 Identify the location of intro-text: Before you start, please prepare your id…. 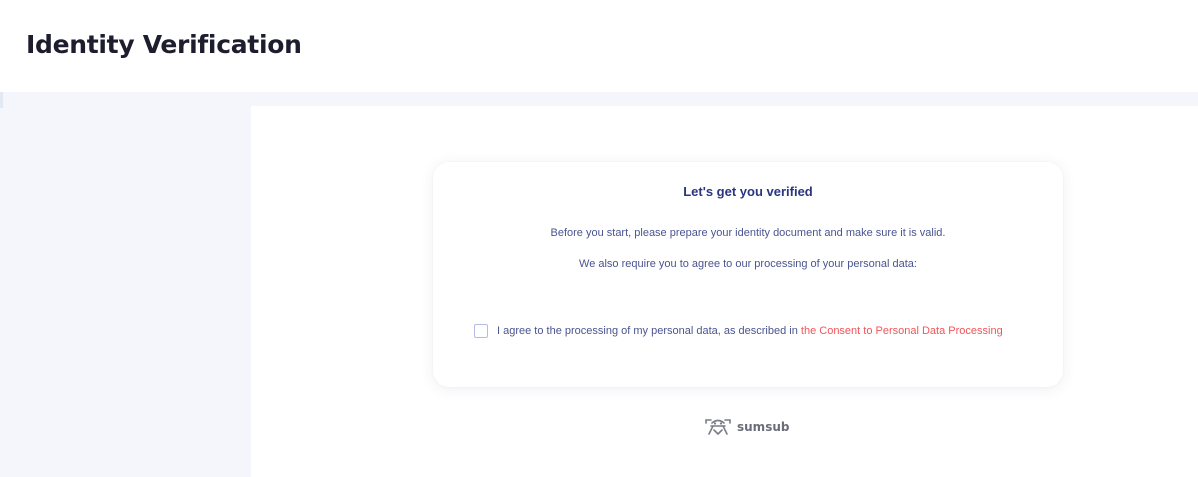
(748, 233).